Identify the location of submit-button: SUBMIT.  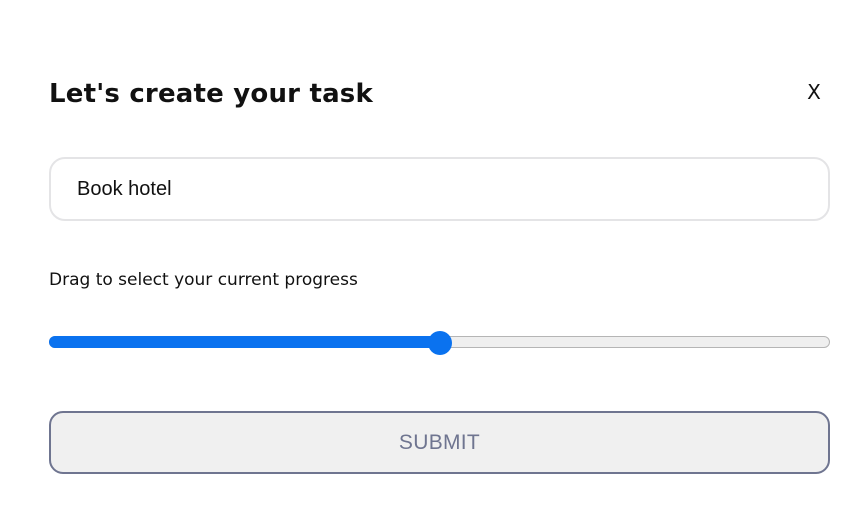
(439, 442).